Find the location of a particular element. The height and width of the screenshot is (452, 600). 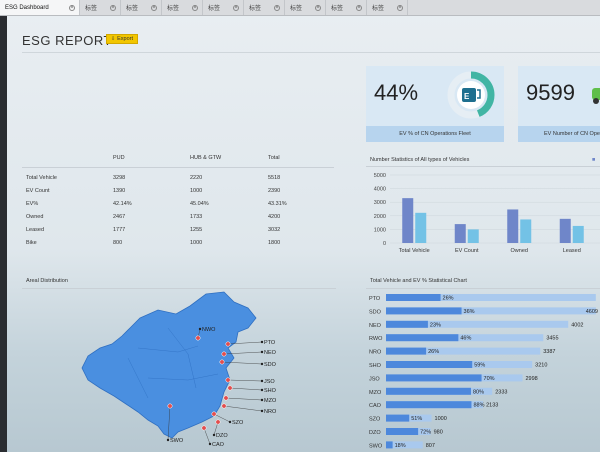

y-tick-label: 4000 is located at coordinates (380, 190).